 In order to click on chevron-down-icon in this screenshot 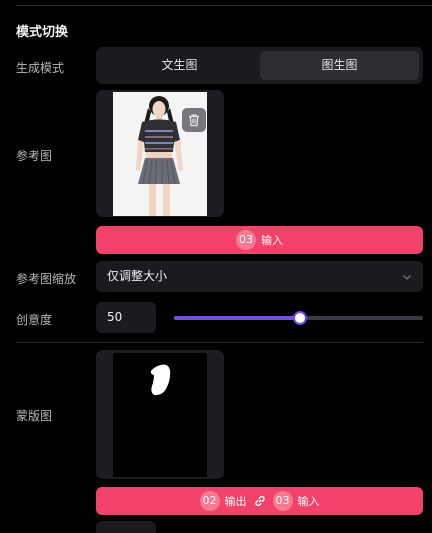, I will do `click(407, 277)`.